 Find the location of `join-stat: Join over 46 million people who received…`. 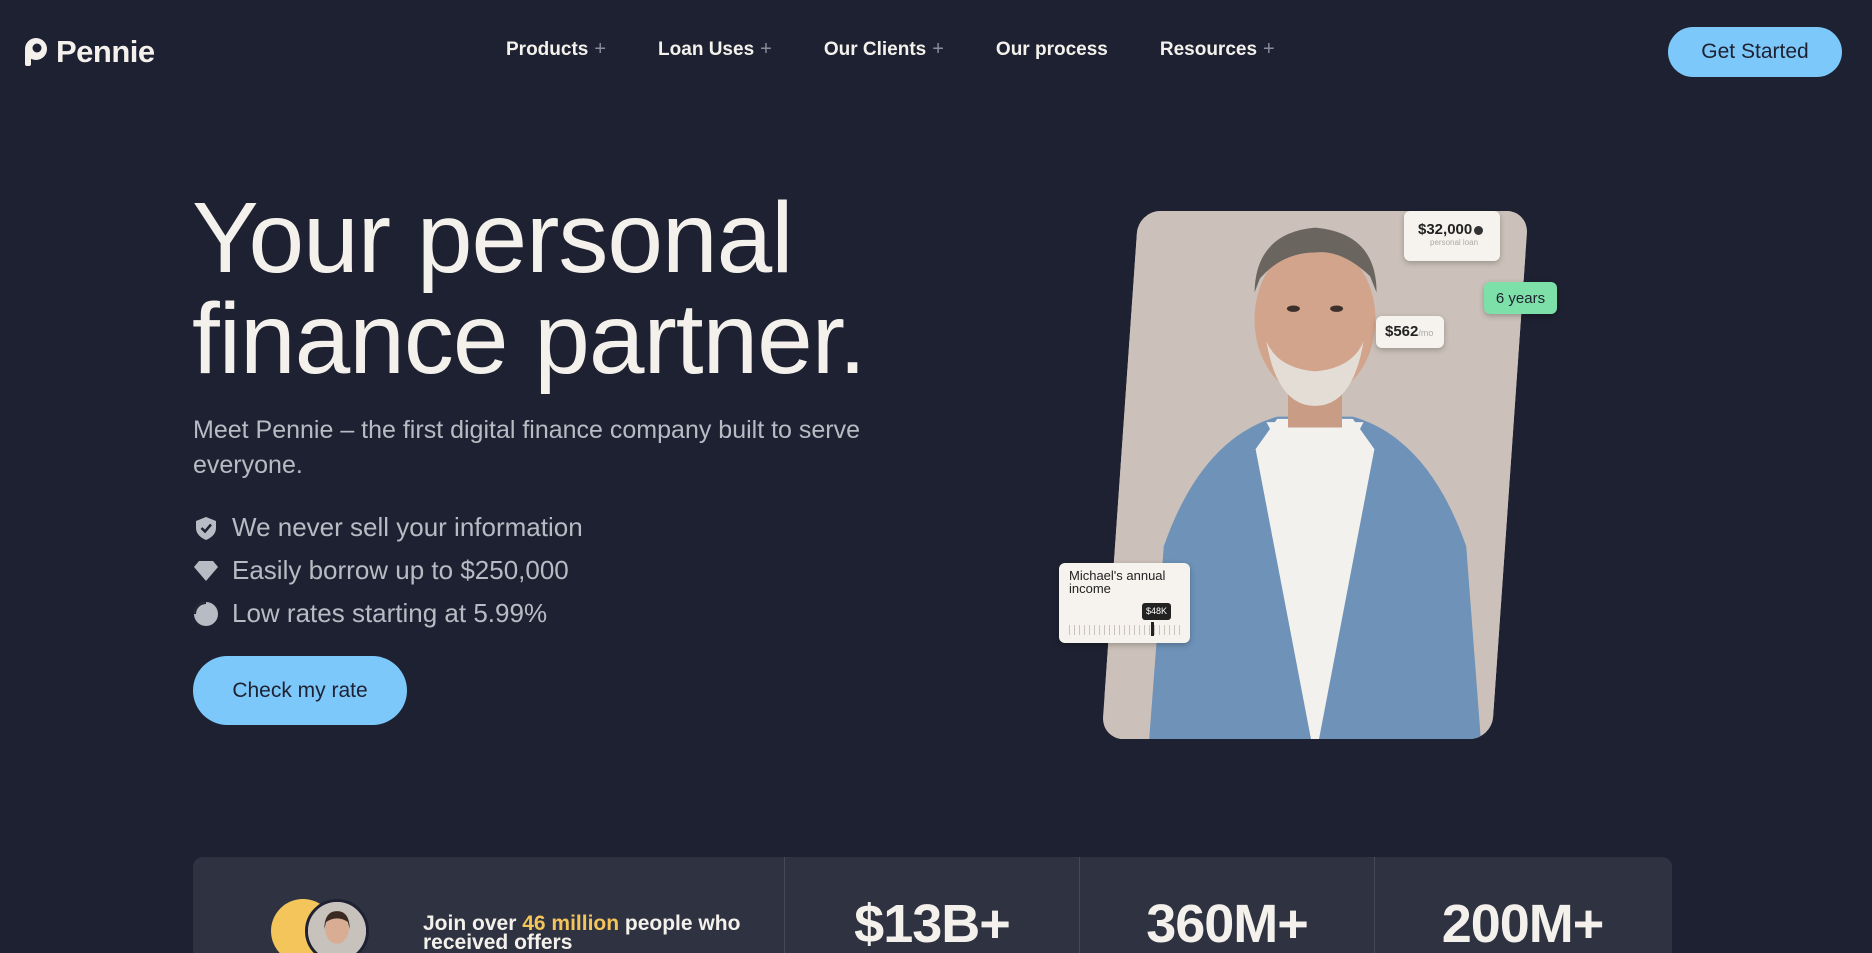

join-stat: Join over 46 million people who received… is located at coordinates (489, 905).